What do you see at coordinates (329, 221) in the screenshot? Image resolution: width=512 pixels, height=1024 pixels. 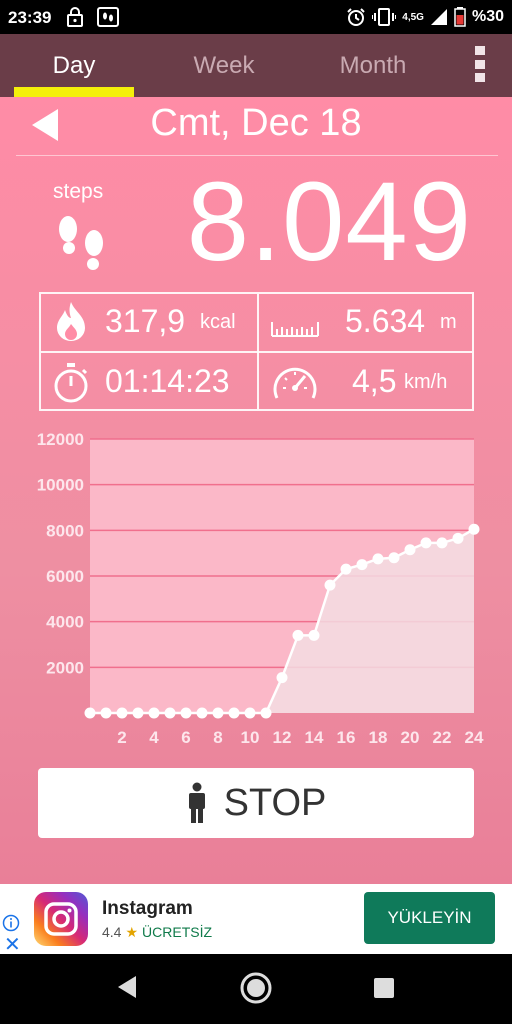 I see `steps-count: 8.049` at bounding box center [329, 221].